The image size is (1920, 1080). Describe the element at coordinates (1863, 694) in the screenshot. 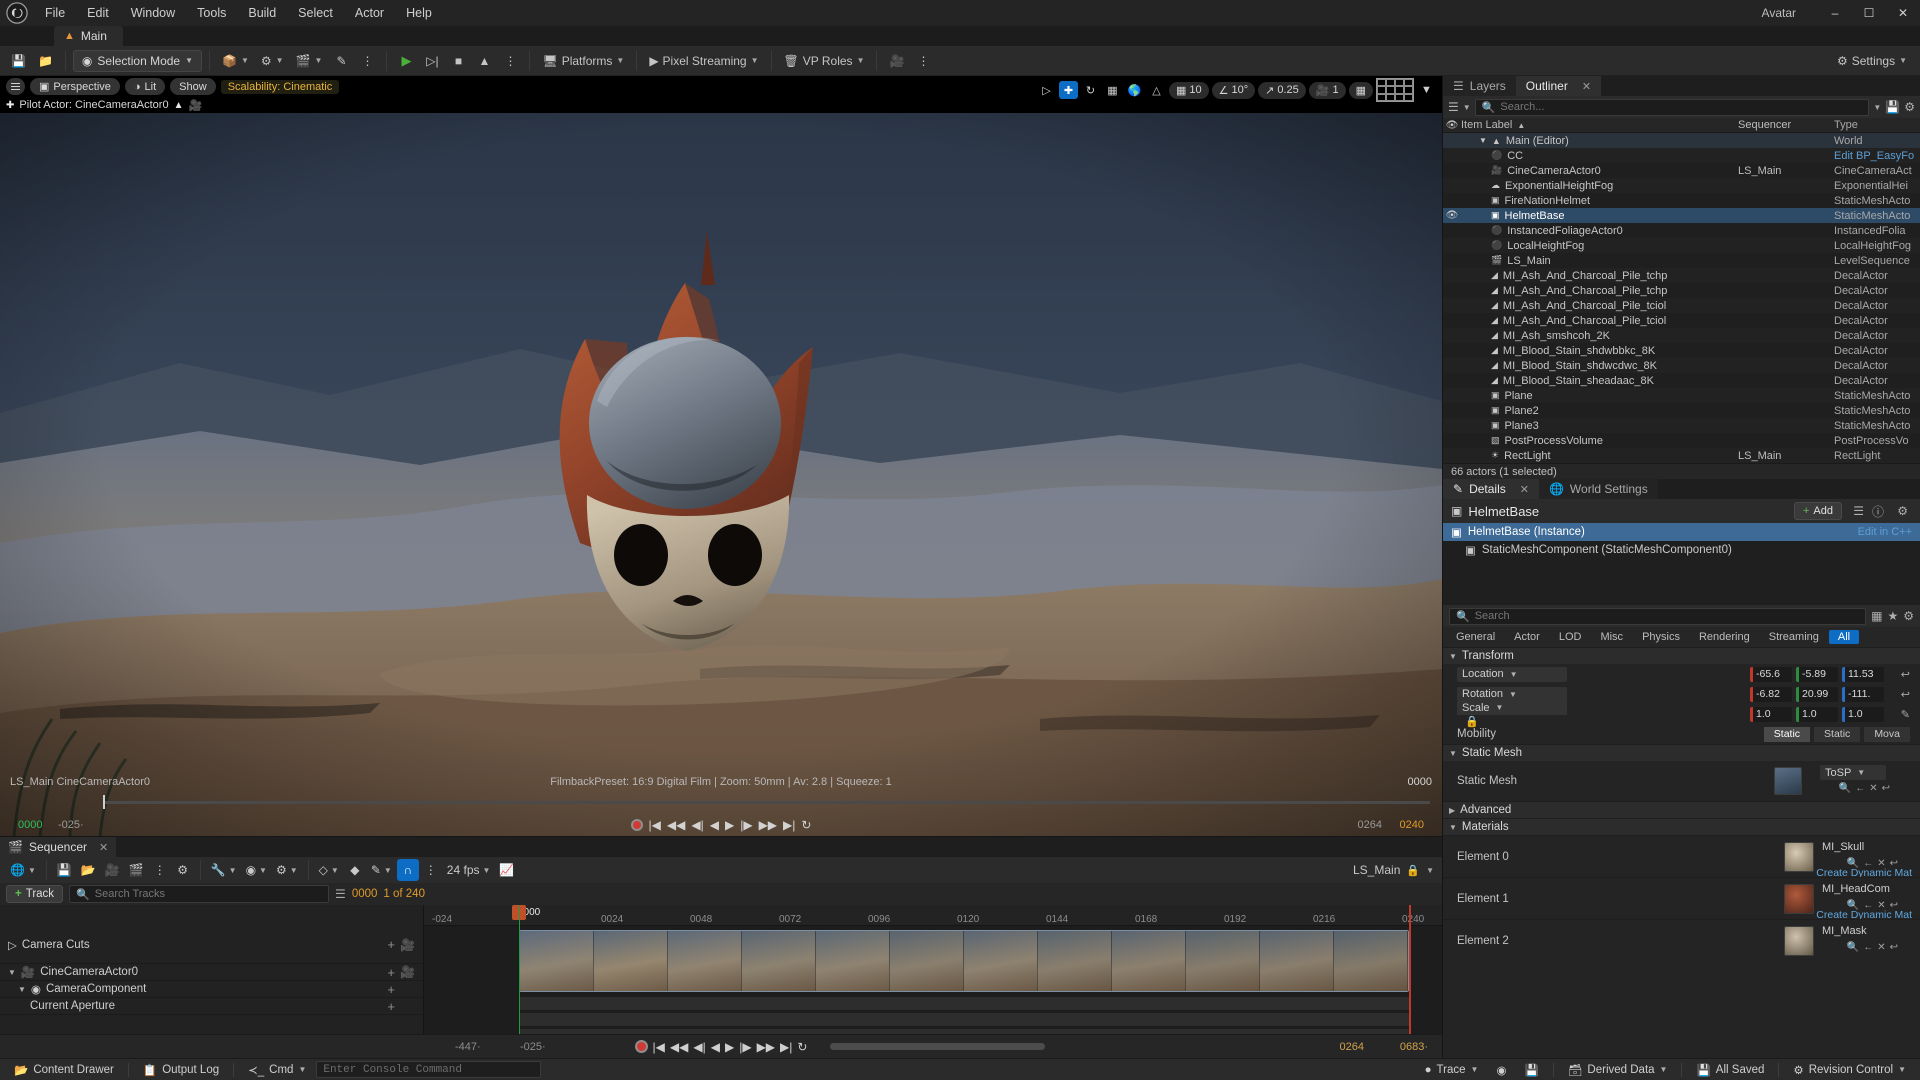

I see `rotation-z-input: -111.` at that location.